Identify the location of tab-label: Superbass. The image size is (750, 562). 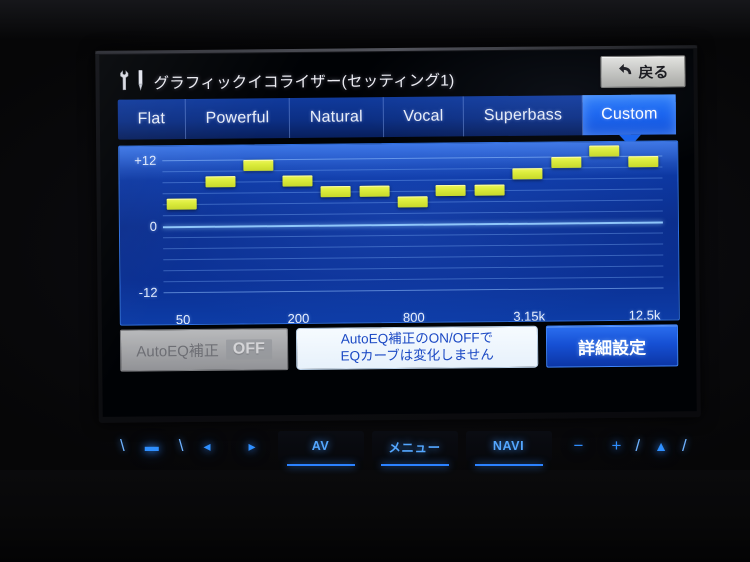
(523, 115).